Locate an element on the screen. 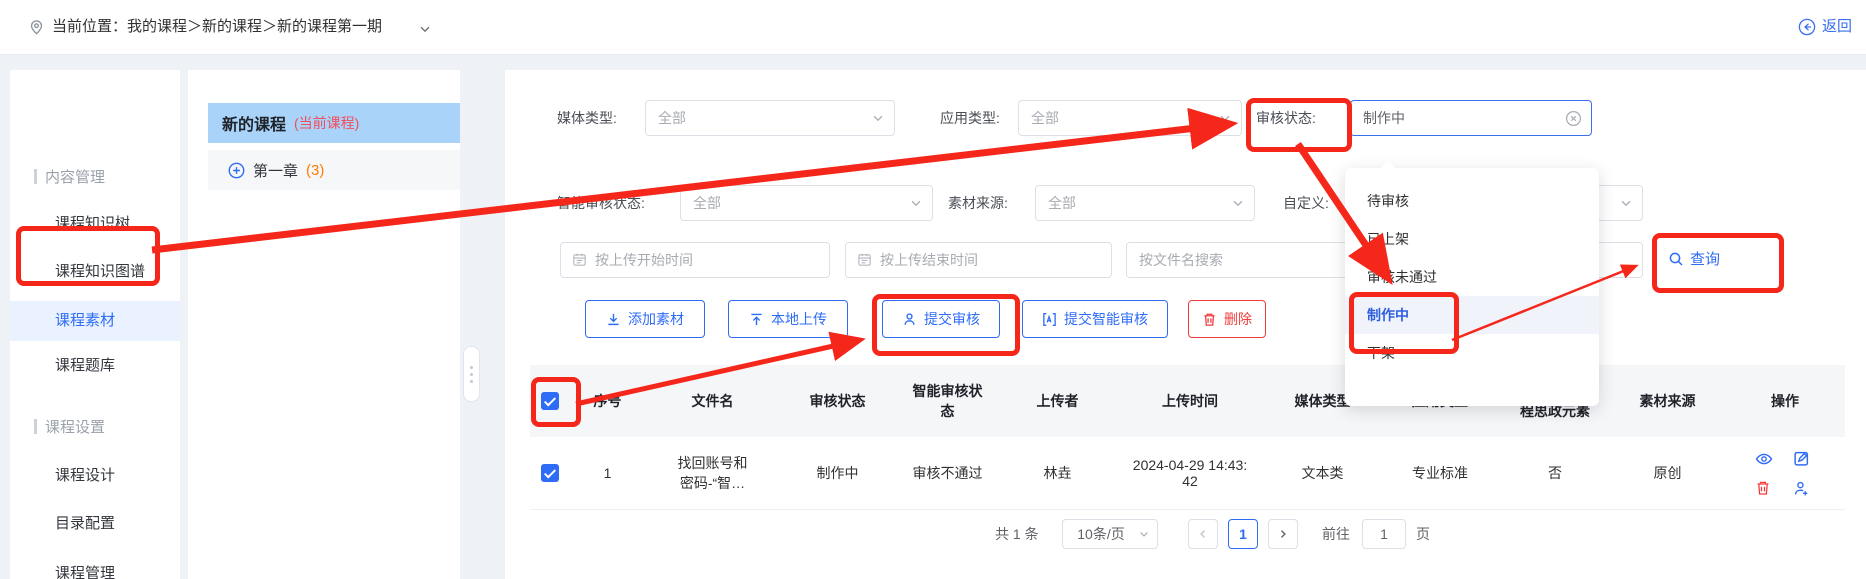  expand-plus-icon is located at coordinates (236, 170).